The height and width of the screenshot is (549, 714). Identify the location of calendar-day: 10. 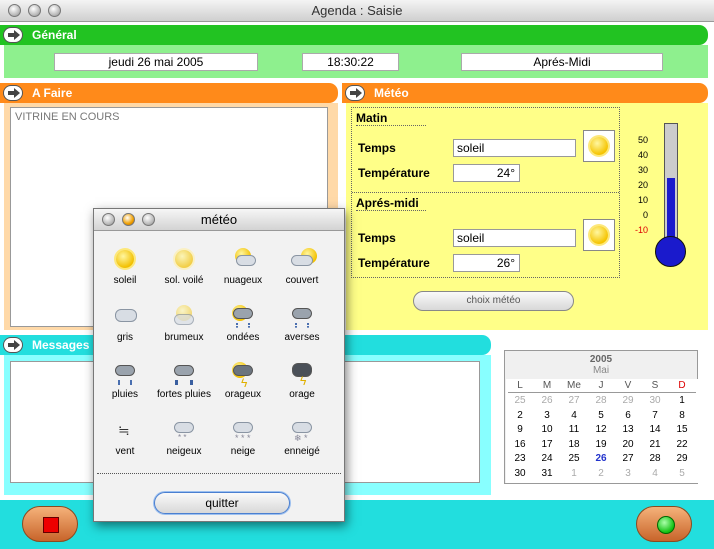
(547, 429).